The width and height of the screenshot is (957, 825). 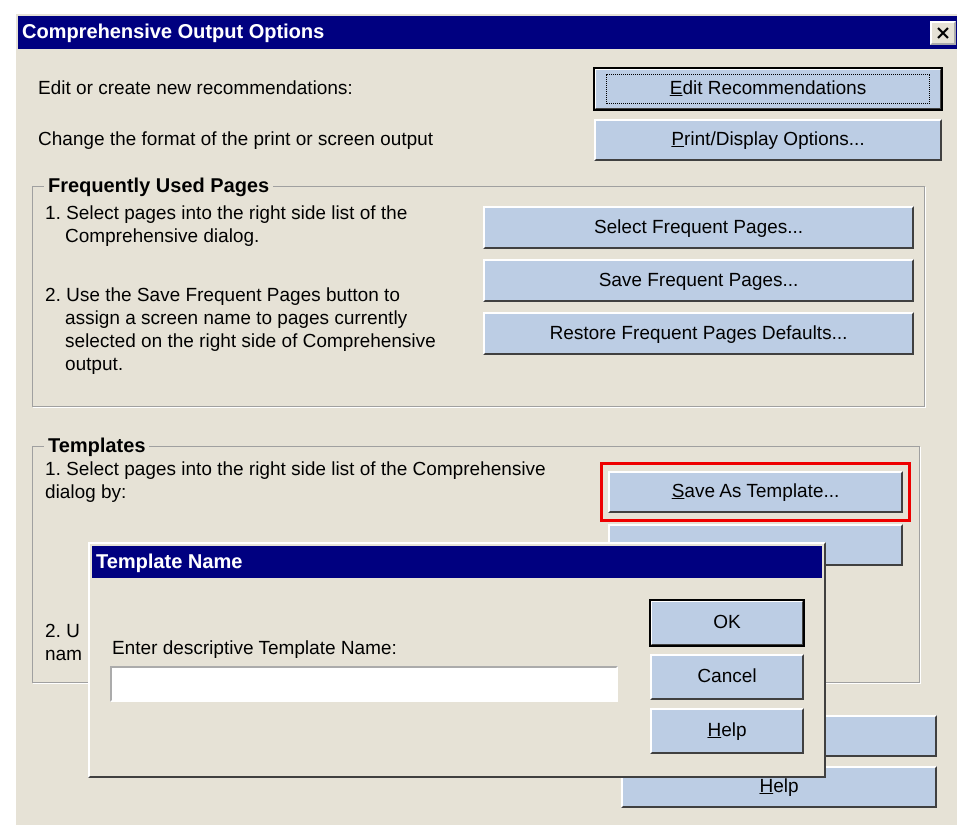 I want to click on step-text: nam, so click(x=63, y=654).